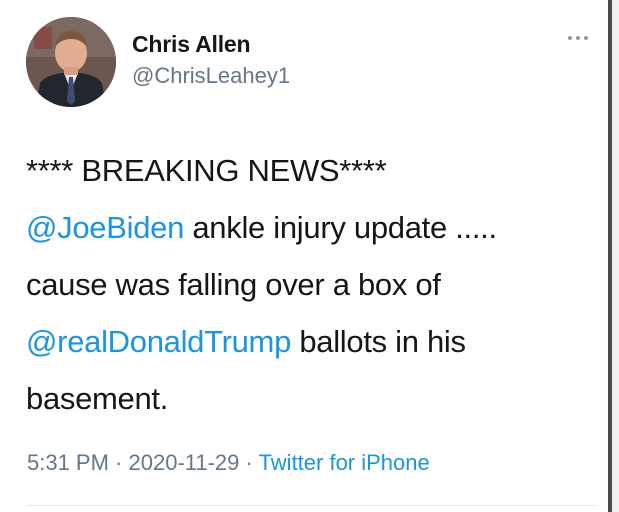  What do you see at coordinates (211, 76) in the screenshot?
I see `user-handle: @ChrisLeahey1` at bounding box center [211, 76].